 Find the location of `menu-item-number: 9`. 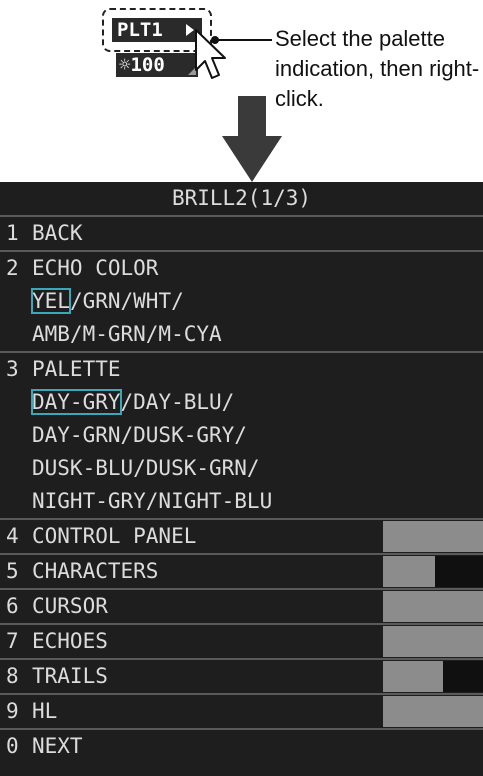

menu-item-number: 9 is located at coordinates (12, 711).